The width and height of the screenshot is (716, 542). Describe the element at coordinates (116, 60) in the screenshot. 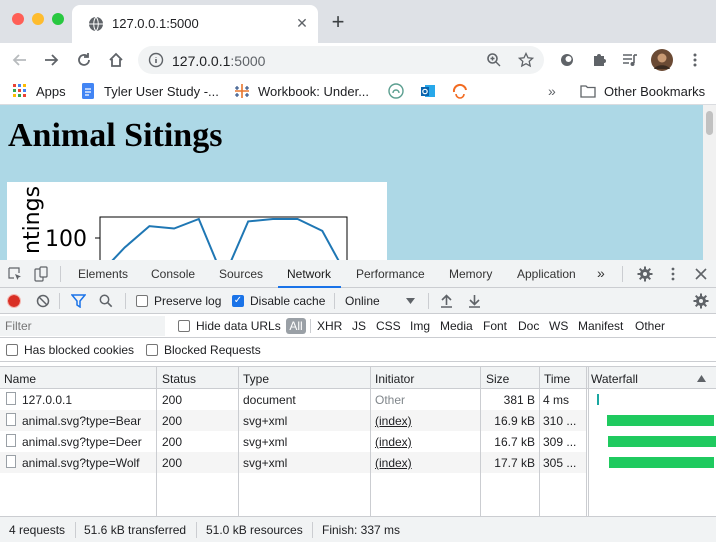

I see `home-button` at that location.